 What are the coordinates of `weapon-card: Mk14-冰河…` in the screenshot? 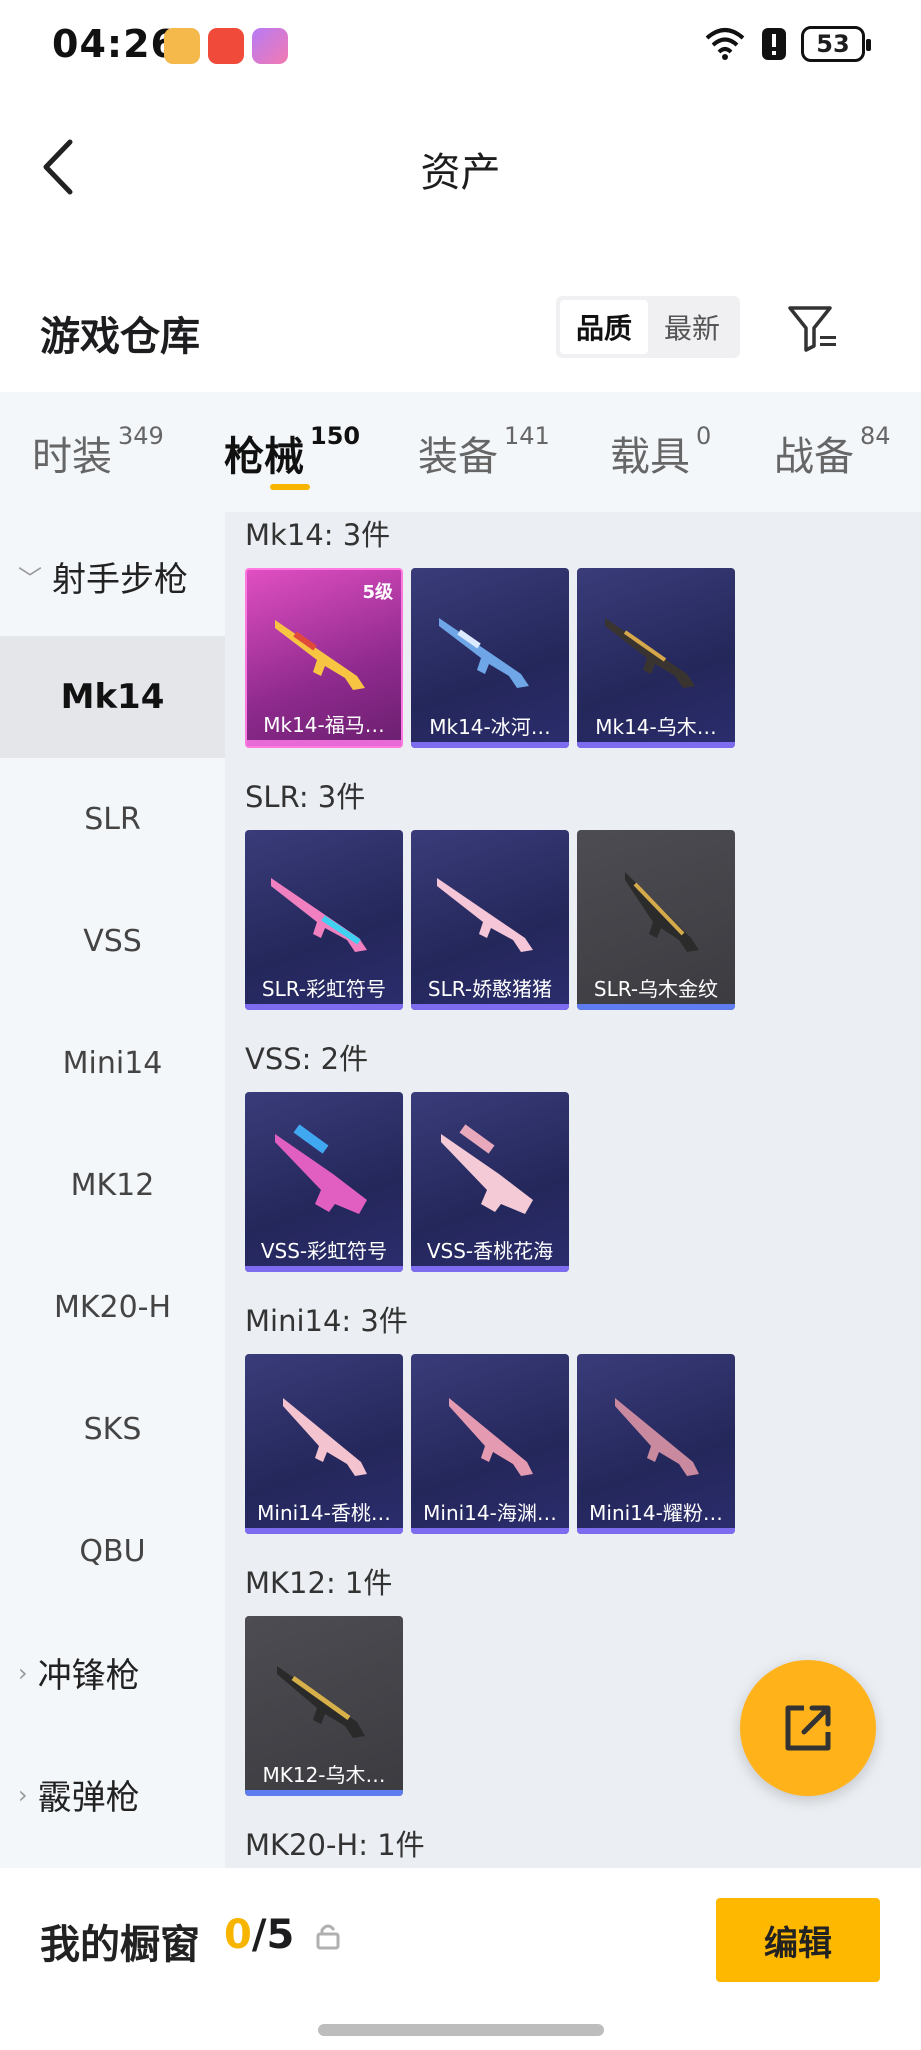 It's located at (490, 658).